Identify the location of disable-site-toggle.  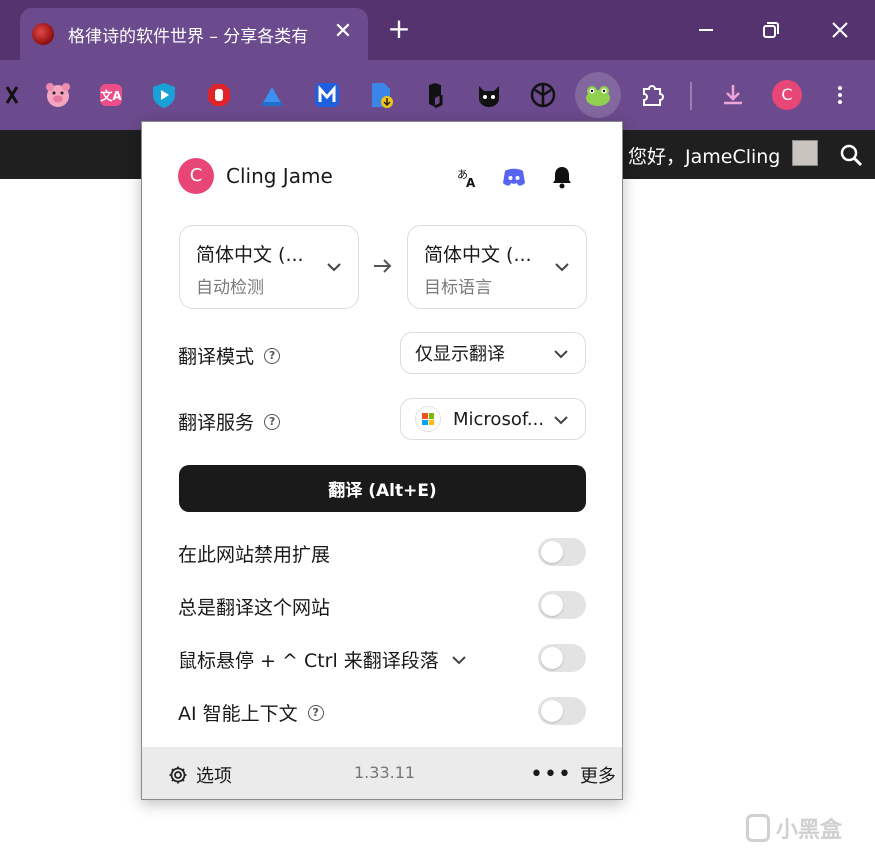
(562, 552).